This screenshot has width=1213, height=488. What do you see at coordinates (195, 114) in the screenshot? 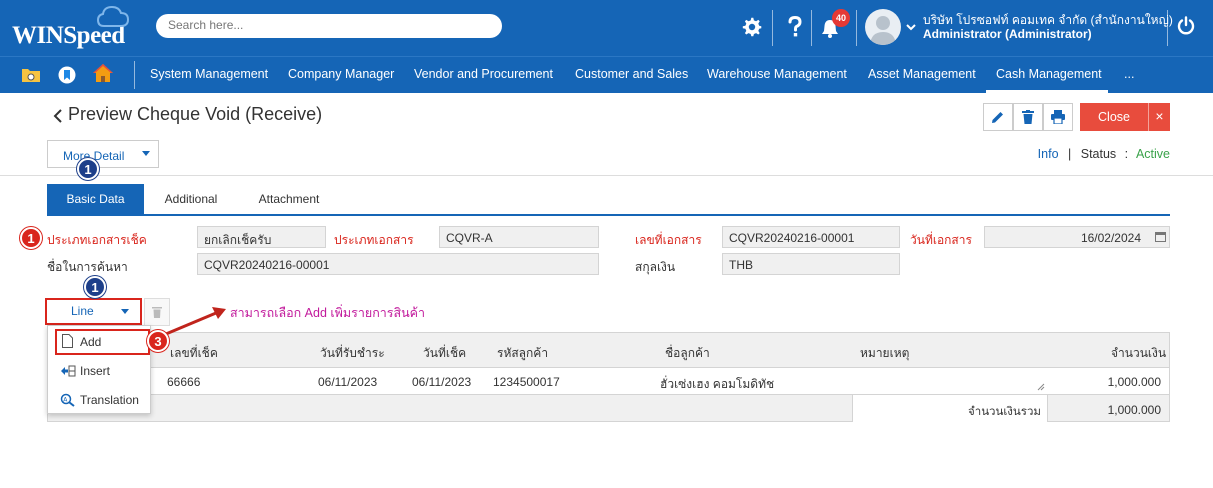
I see `page-title: Preview Cheque Void (Receive)` at bounding box center [195, 114].